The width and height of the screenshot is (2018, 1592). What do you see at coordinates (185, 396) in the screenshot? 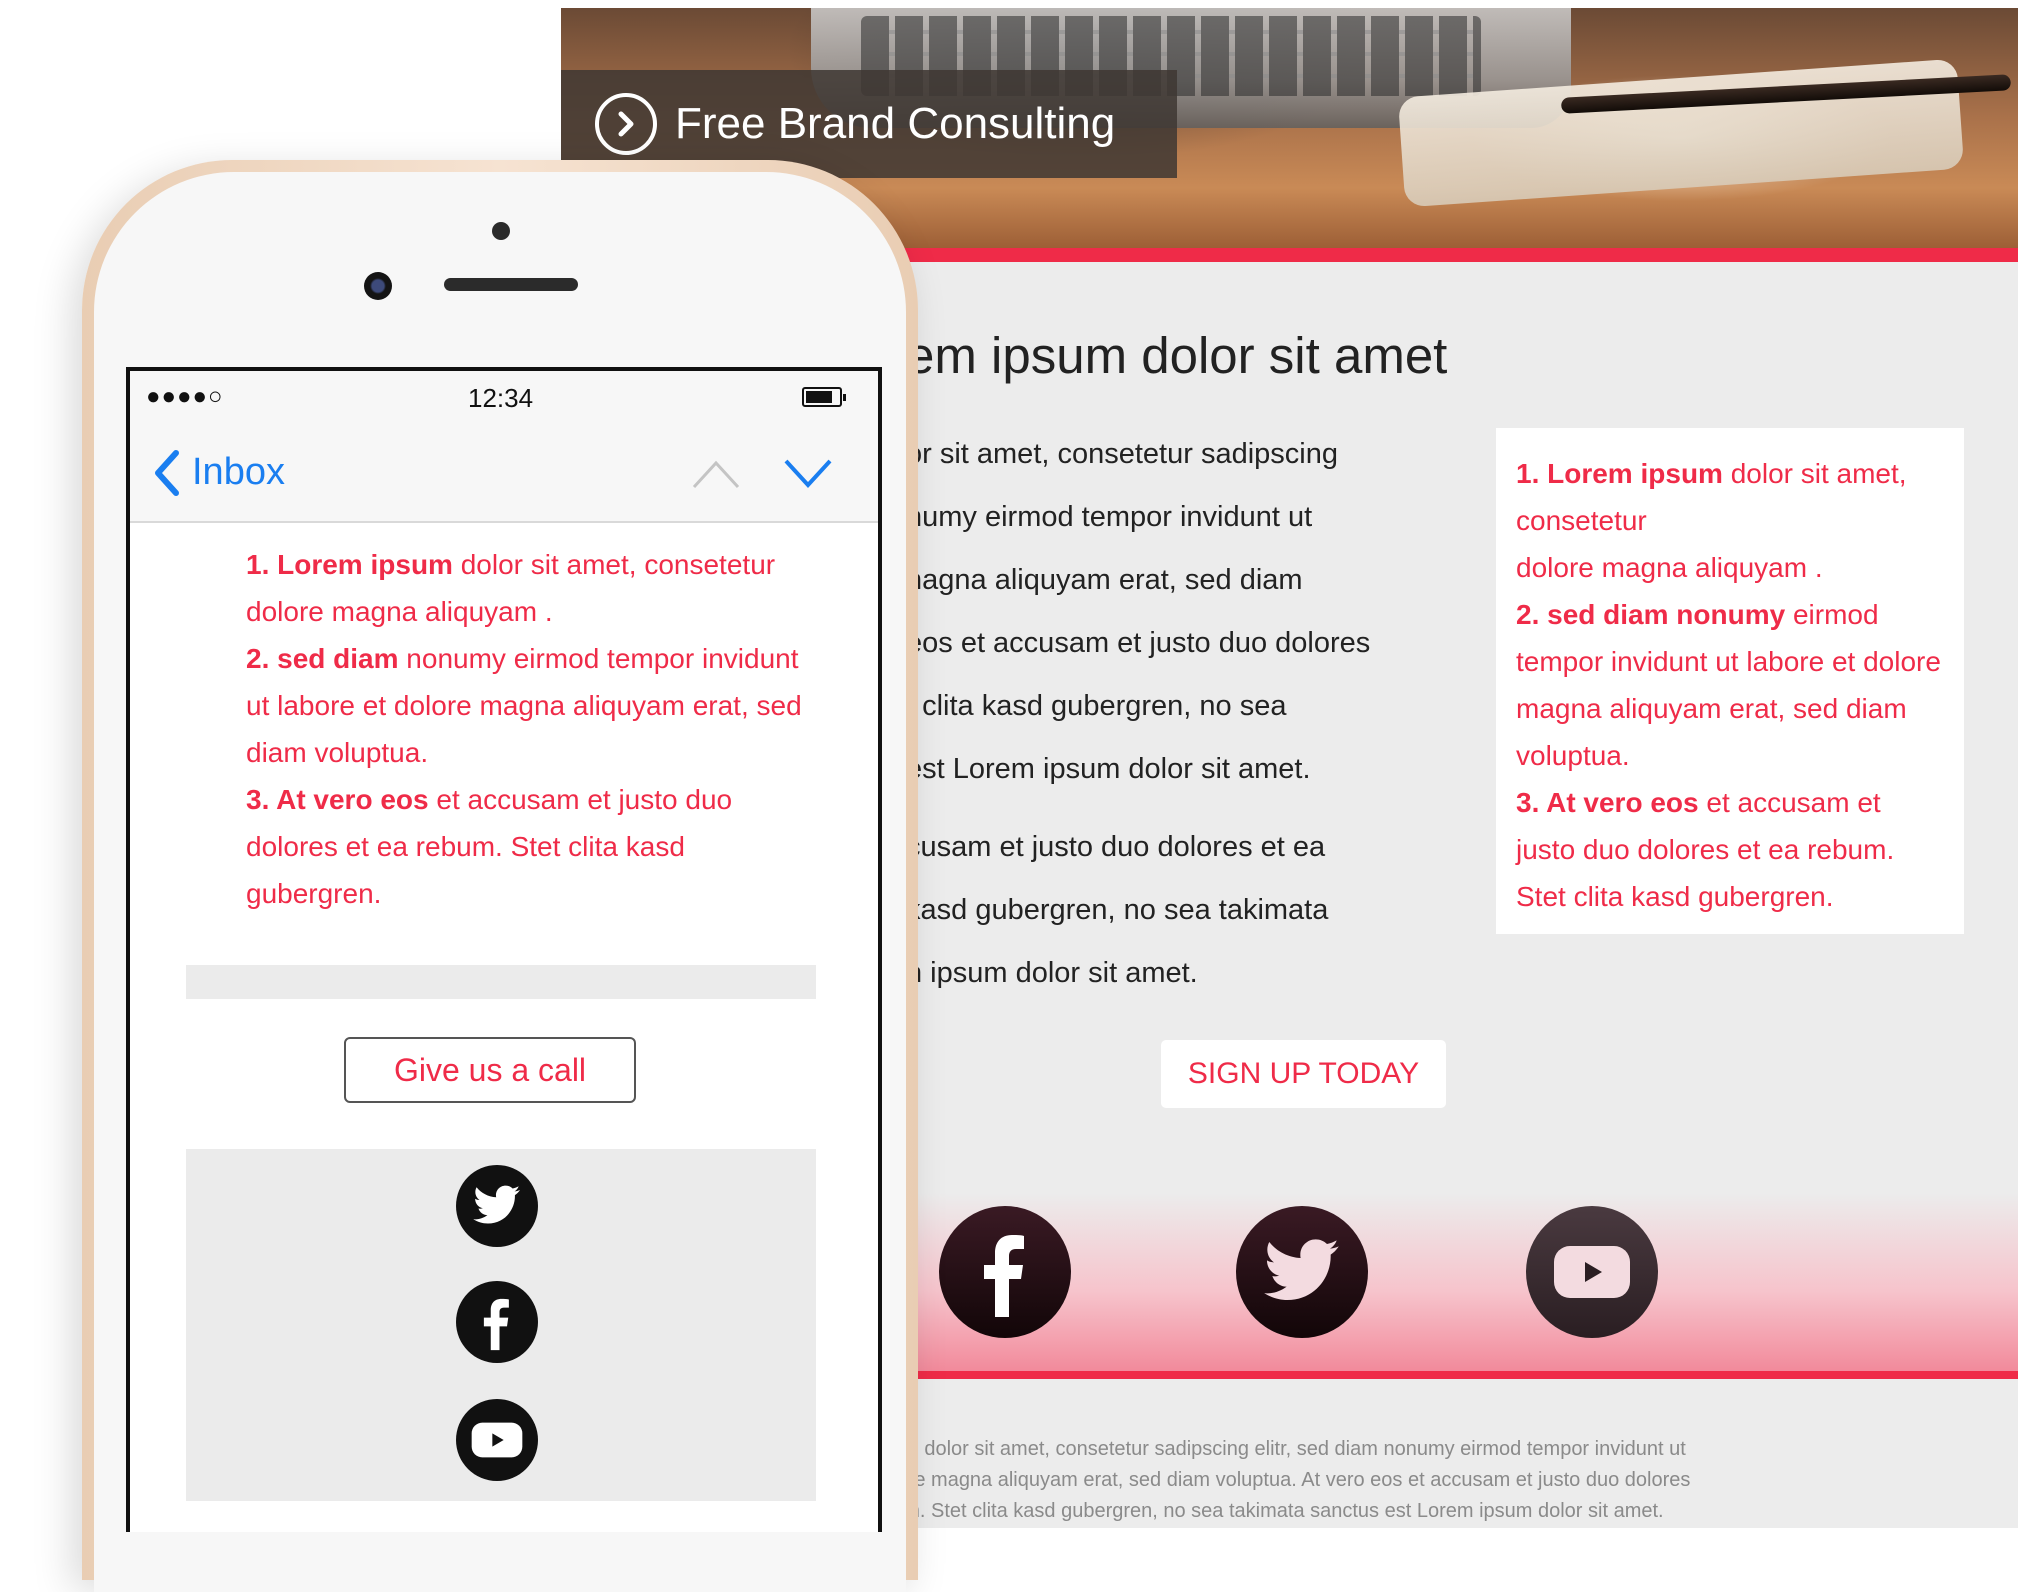
I see `signal-strength-icon: ●●●●○` at bounding box center [185, 396].